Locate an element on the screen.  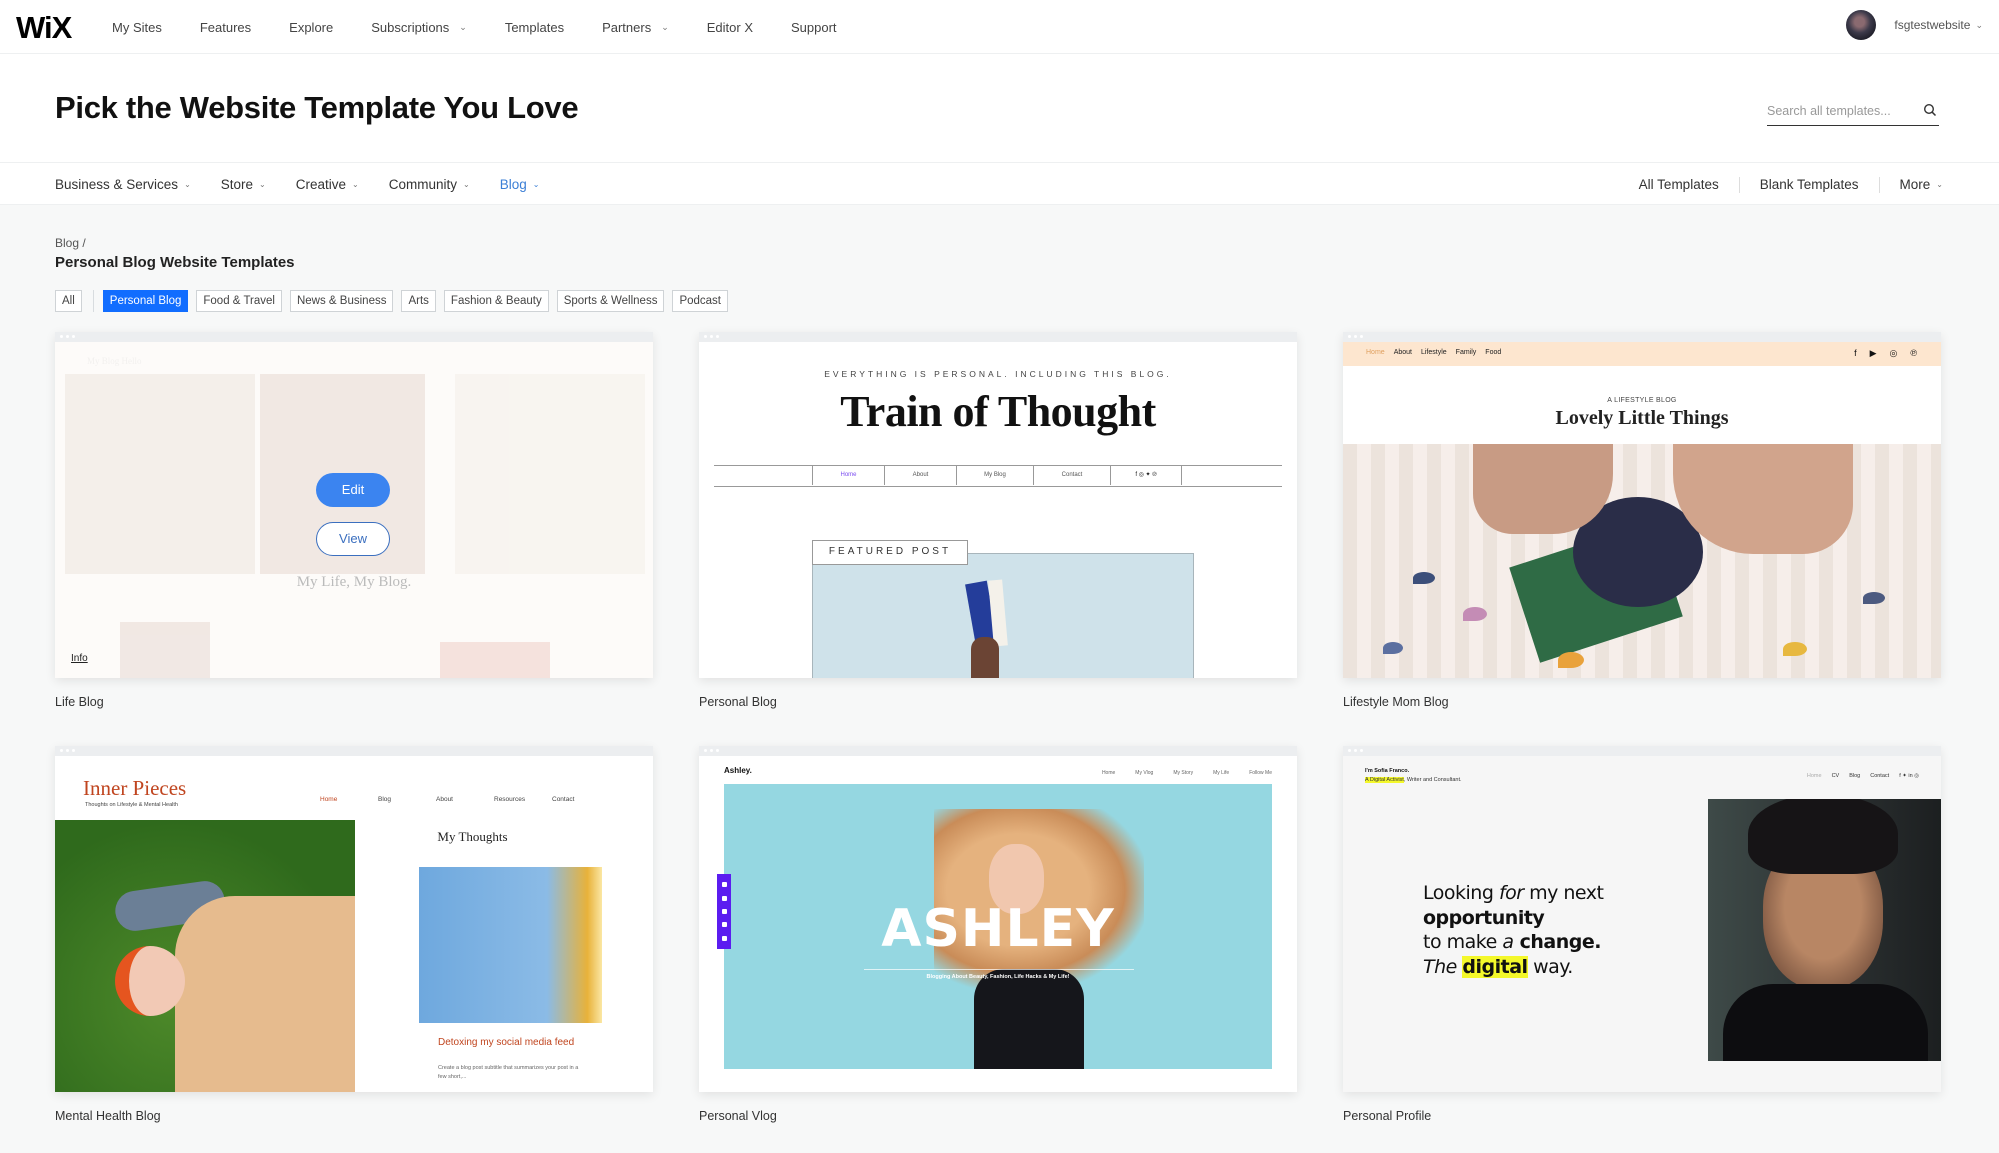
section-title: Personal Blog Website Templates is located at coordinates (175, 262).